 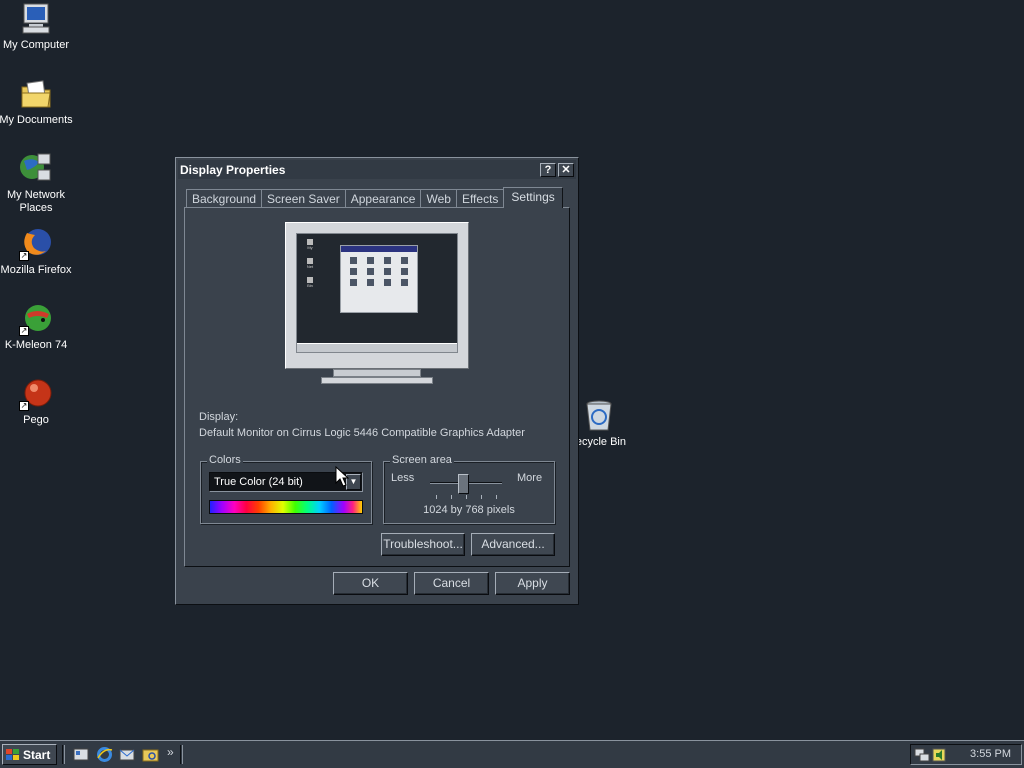 What do you see at coordinates (81, 754) in the screenshot?
I see `show-desktop-icon` at bounding box center [81, 754].